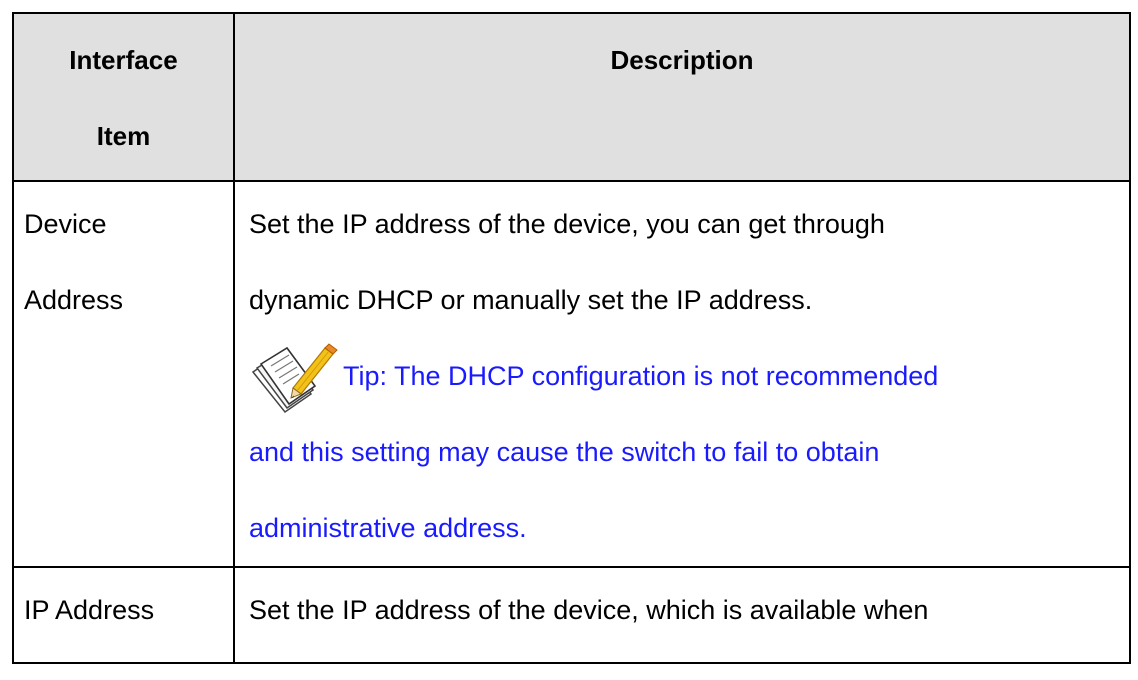 This screenshot has width=1138, height=680. Describe the element at coordinates (123, 60) in the screenshot. I see `header-item-line1: Interface` at that location.